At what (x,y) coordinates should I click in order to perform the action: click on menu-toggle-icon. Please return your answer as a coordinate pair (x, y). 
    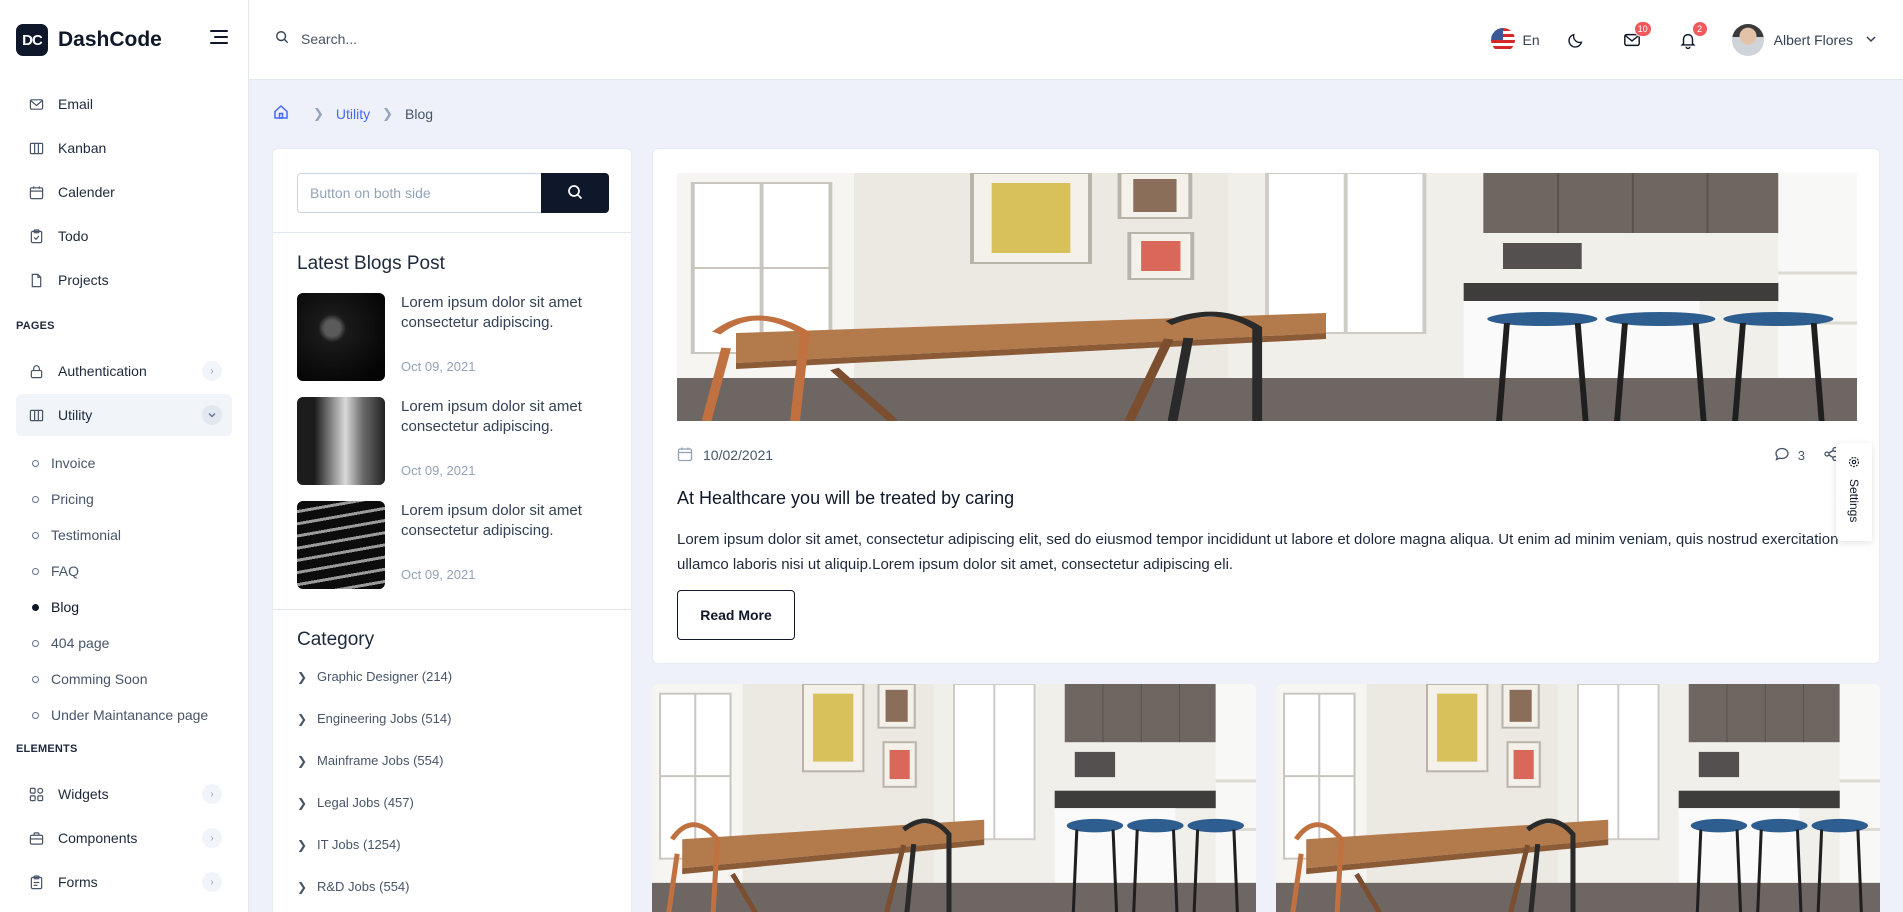
    Looking at the image, I should click on (220, 40).